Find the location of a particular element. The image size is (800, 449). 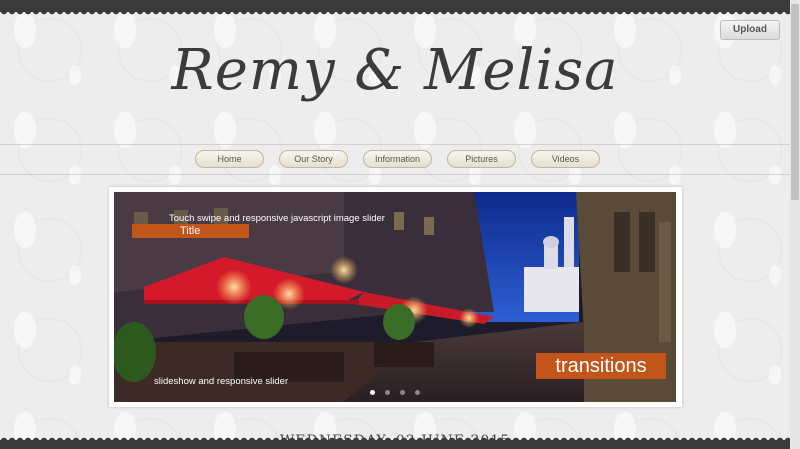

nav-item-our-story: Our Story is located at coordinates (313, 159).